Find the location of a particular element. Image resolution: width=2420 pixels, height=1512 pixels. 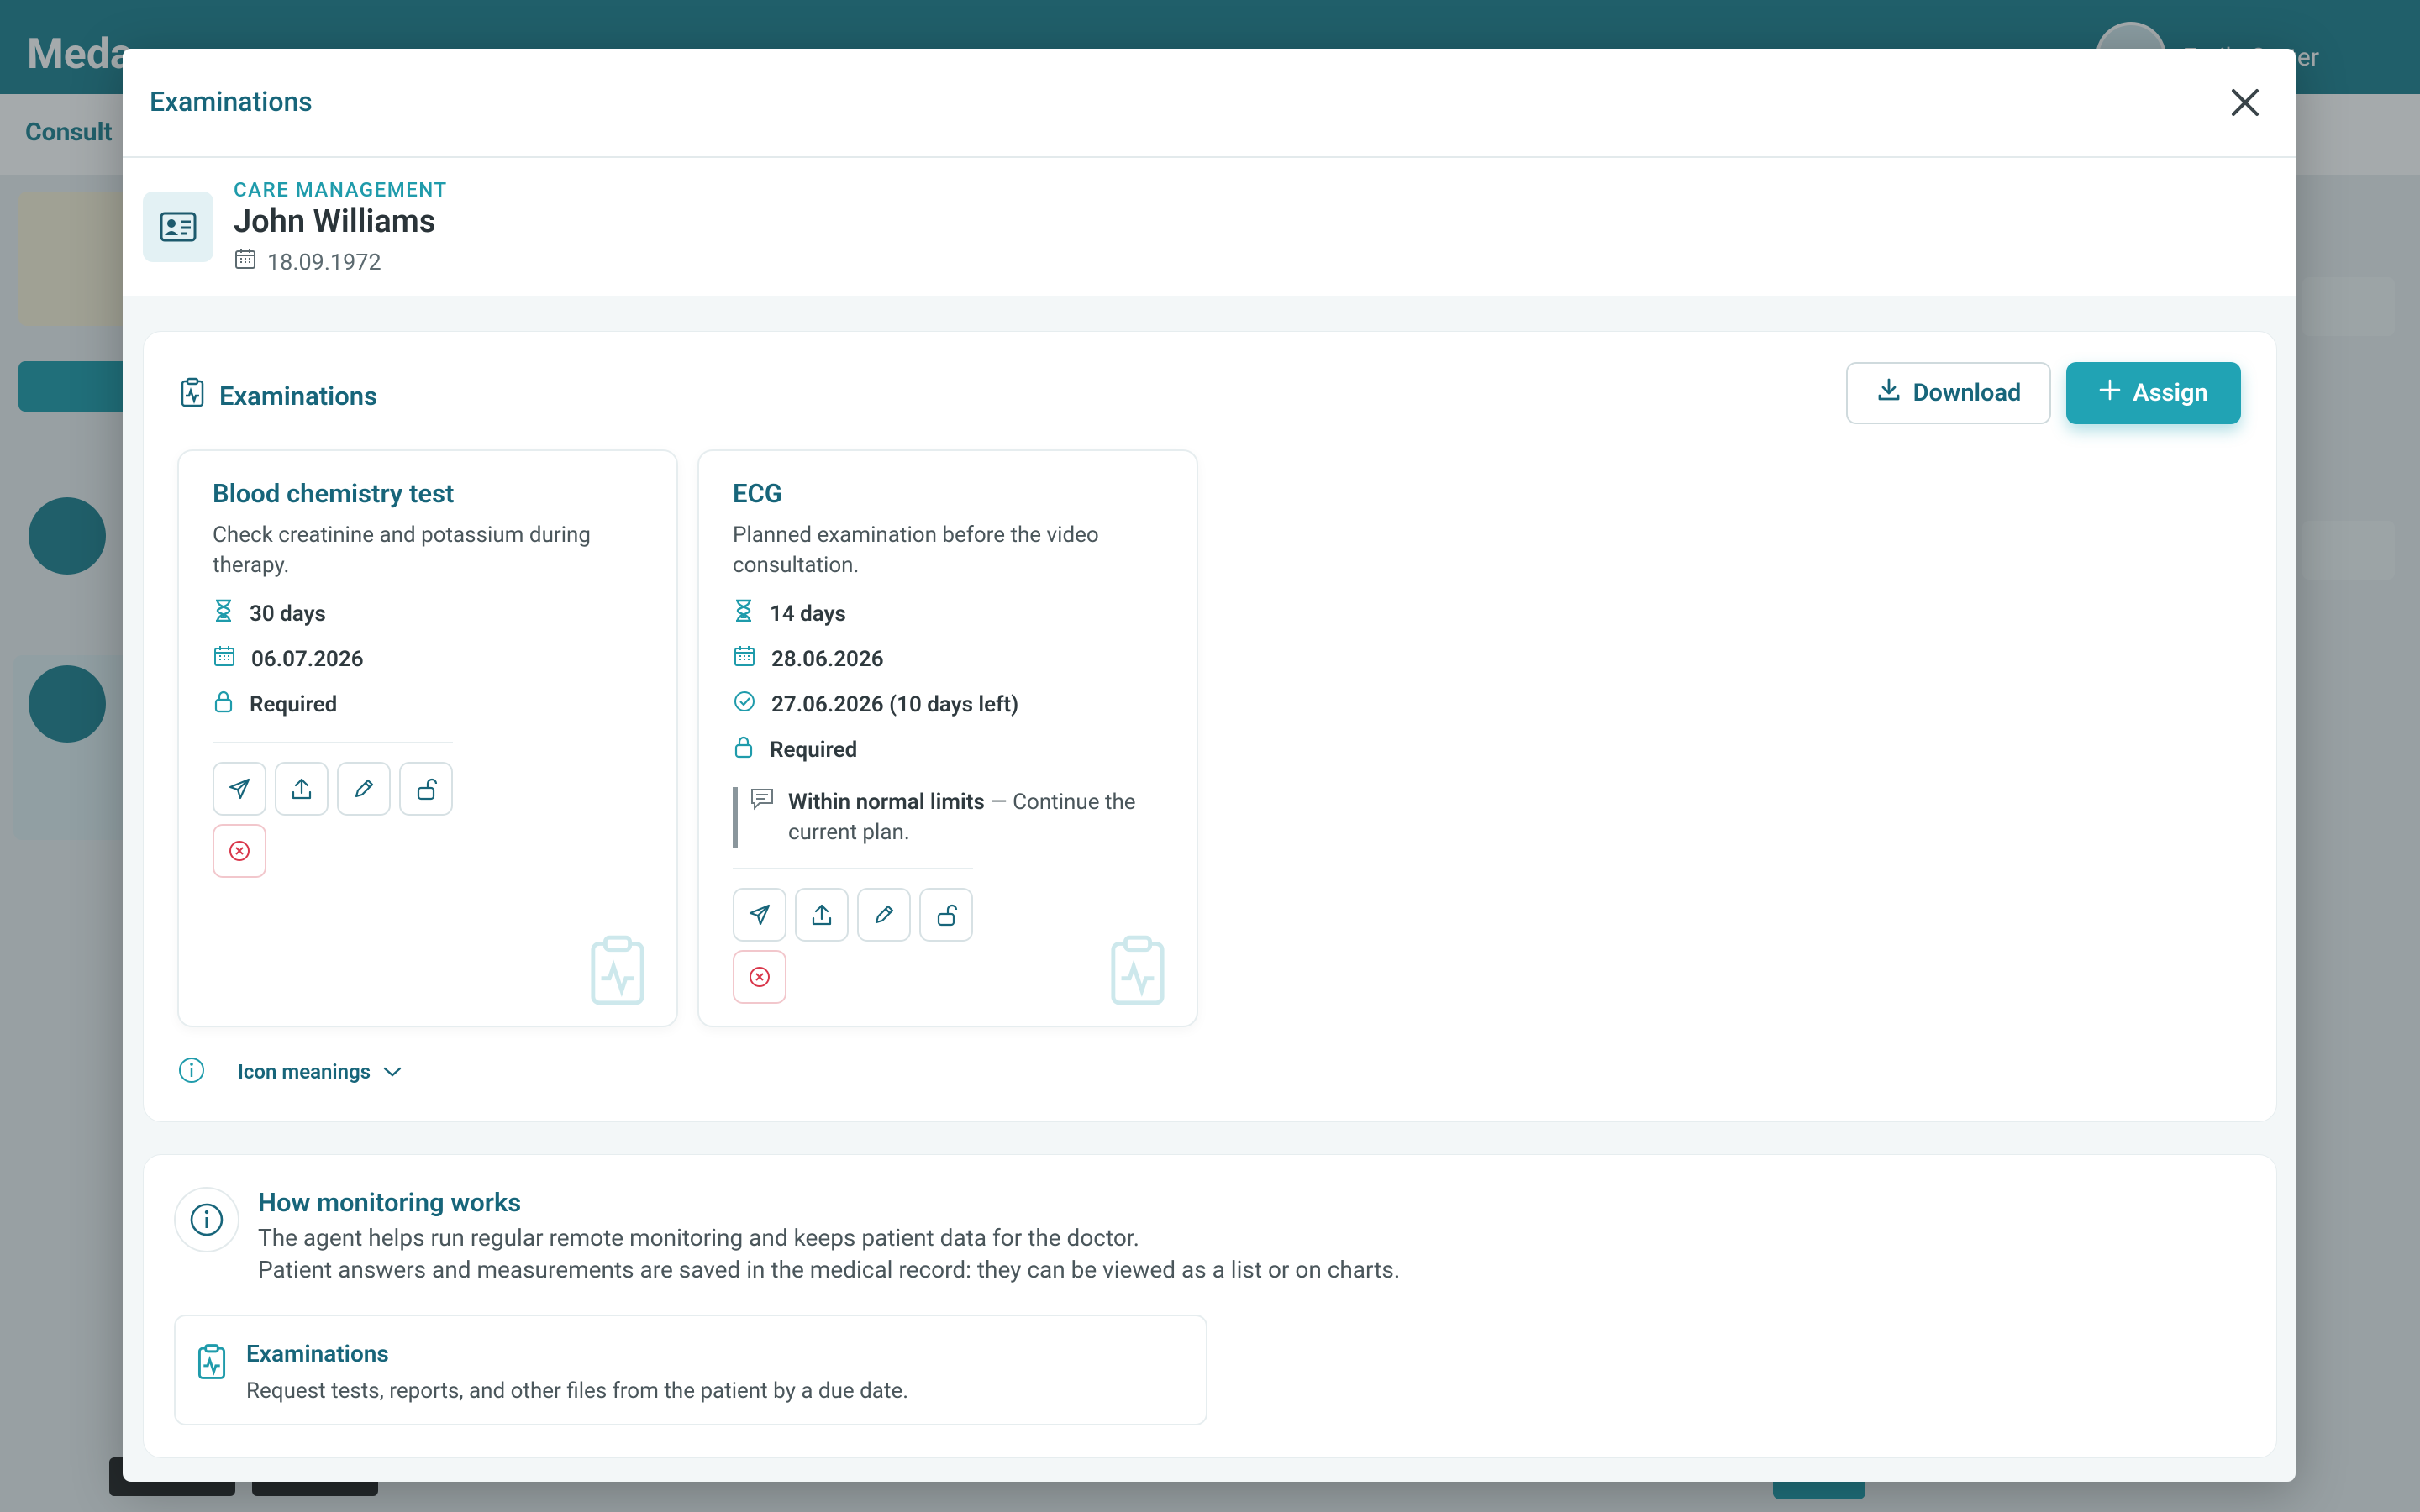

download-button: Download is located at coordinates (1948, 393).